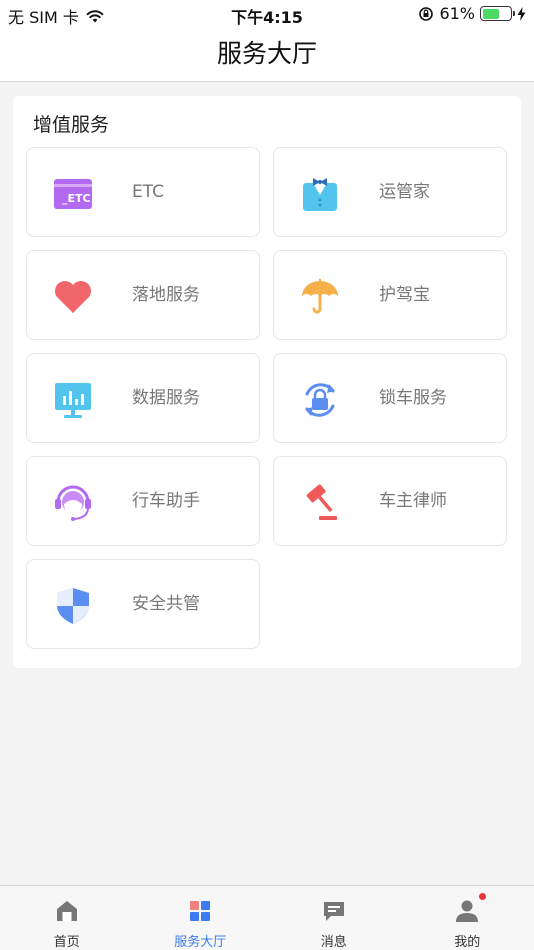 The width and height of the screenshot is (534, 950). Describe the element at coordinates (333, 911) in the screenshot. I see `message-icon` at that location.